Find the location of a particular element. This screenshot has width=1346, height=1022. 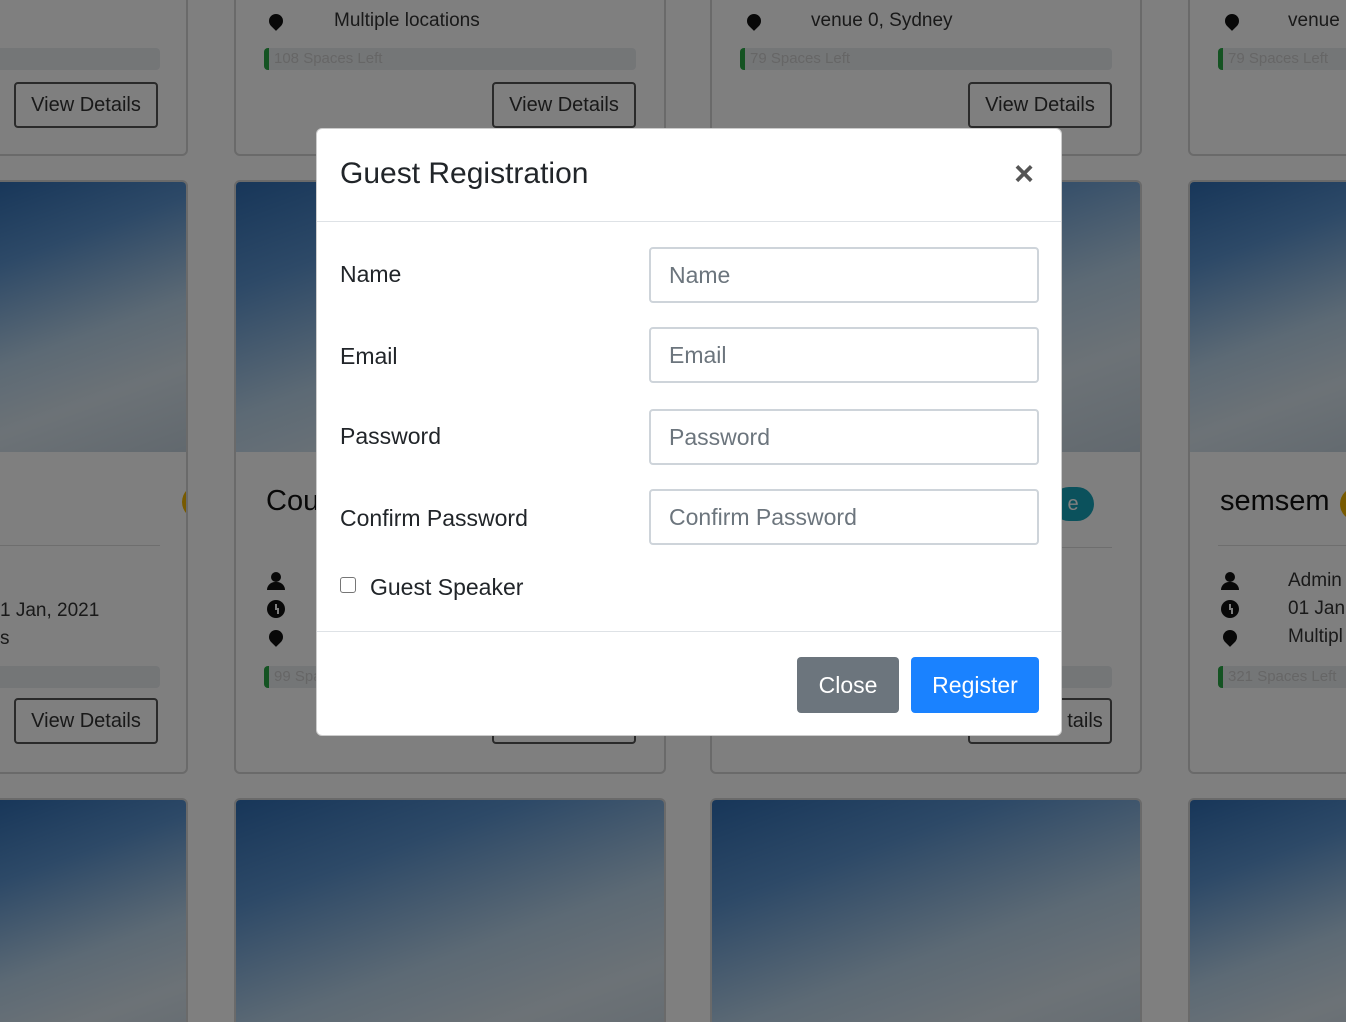

name-input is located at coordinates (844, 275).